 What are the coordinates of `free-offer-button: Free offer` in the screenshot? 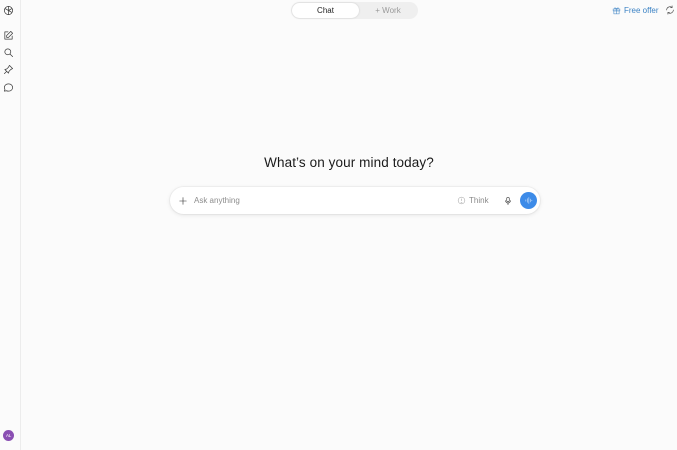 It's located at (635, 10).